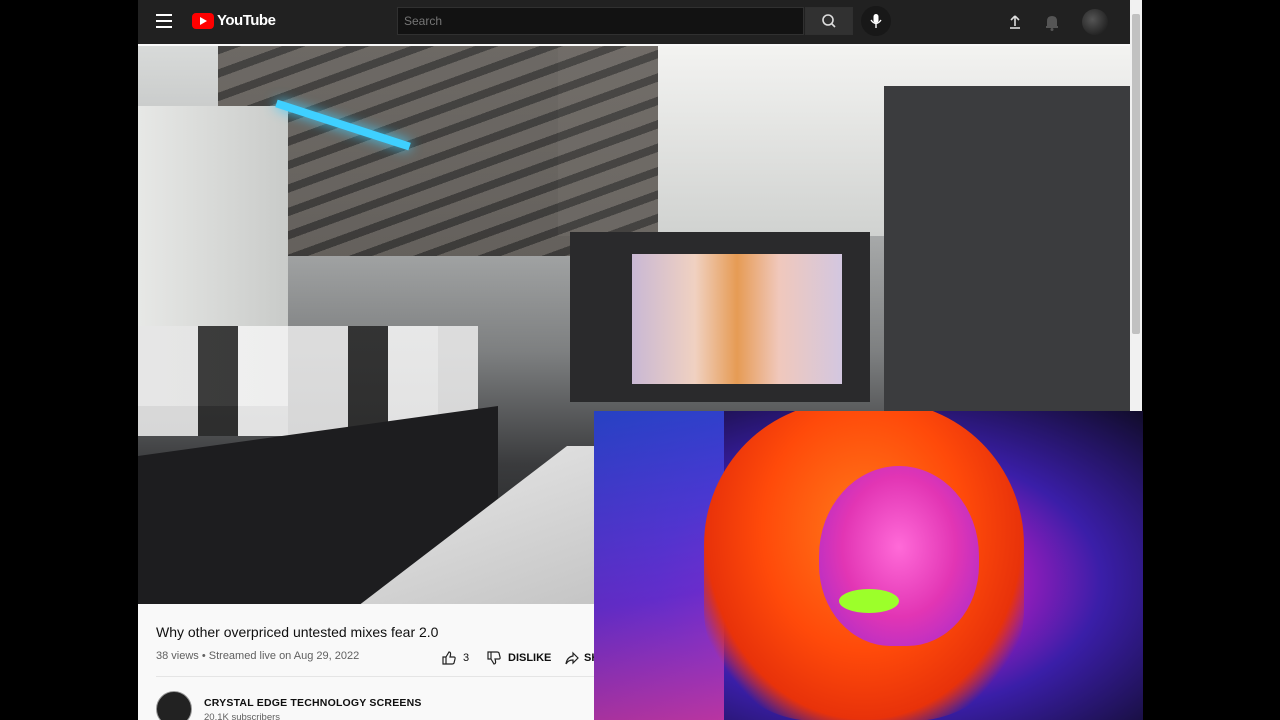 Image resolution: width=1280 pixels, height=720 pixels. What do you see at coordinates (899, 556) in the screenshot?
I see `overlay-painted-face` at bounding box center [899, 556].